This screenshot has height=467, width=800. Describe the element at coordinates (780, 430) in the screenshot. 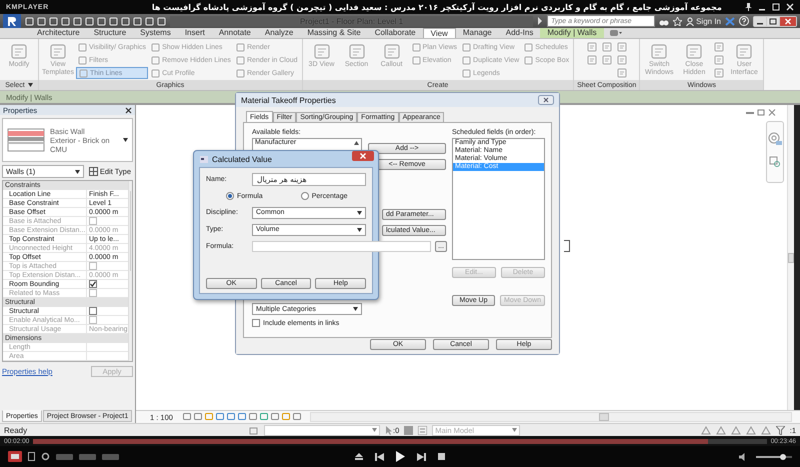

I see `filter-icon` at that location.